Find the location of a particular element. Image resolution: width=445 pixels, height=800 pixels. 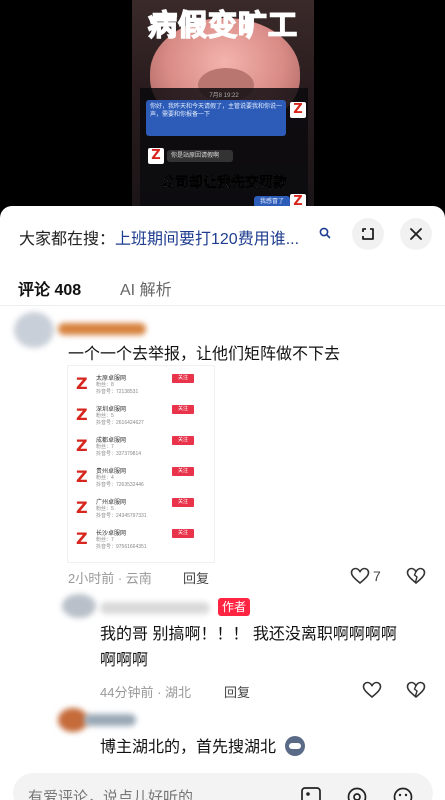

search-prefix: 大家都在搜： is located at coordinates (67, 239).